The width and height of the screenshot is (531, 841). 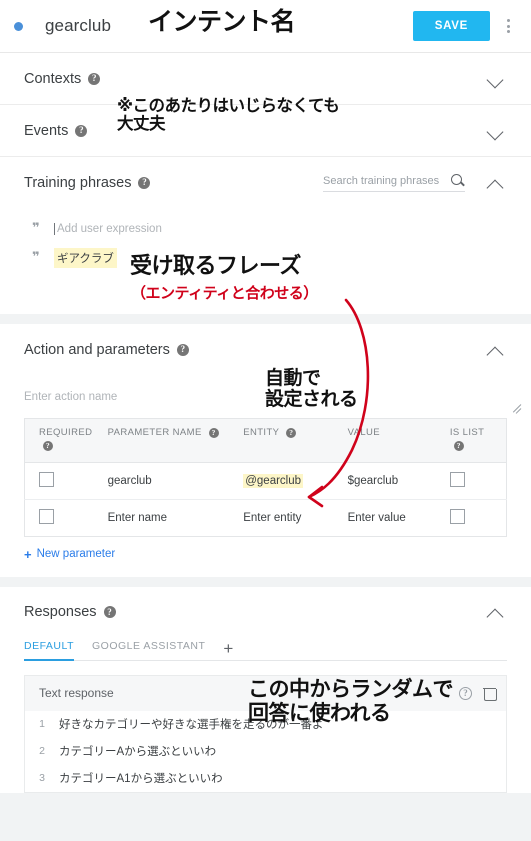 I want to click on training-phrases-list: ❞ Add user expression ❞ ギアクラブ, so click(x=265, y=261).